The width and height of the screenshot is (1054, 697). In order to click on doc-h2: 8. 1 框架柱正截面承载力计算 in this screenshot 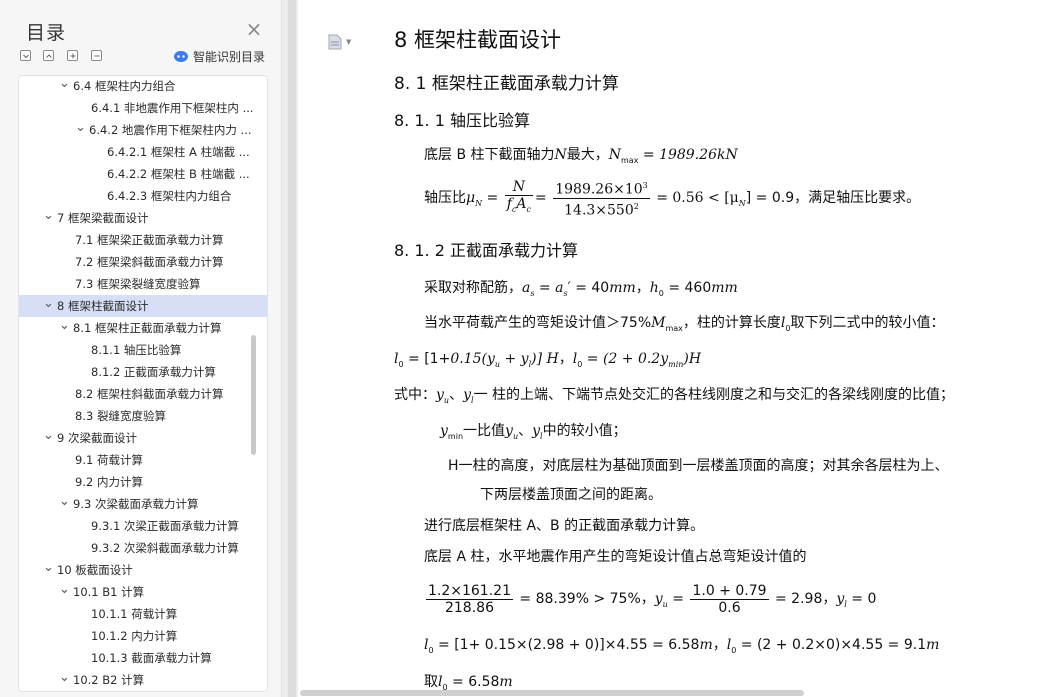, I will do `click(506, 84)`.